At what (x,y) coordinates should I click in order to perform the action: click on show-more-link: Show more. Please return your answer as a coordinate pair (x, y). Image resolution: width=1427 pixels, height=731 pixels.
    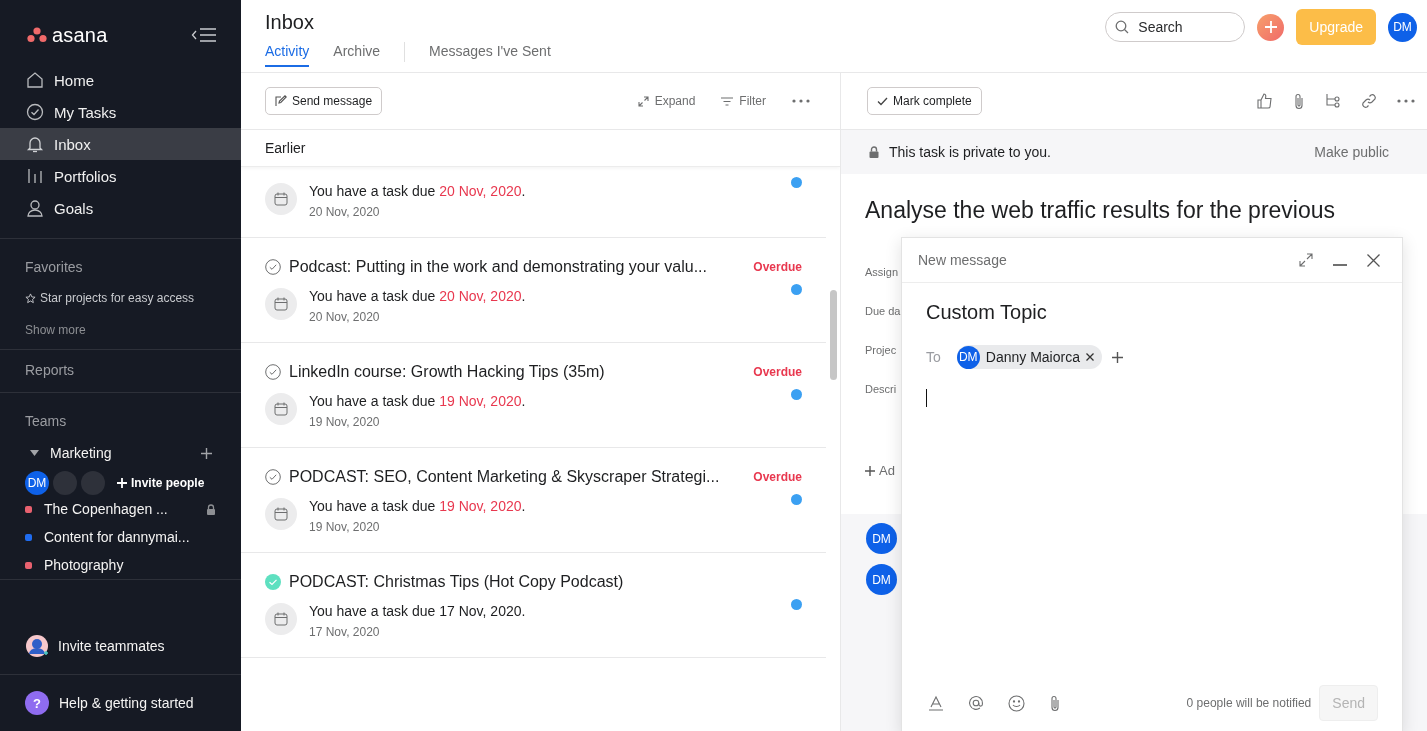
    Looking at the image, I should click on (120, 330).